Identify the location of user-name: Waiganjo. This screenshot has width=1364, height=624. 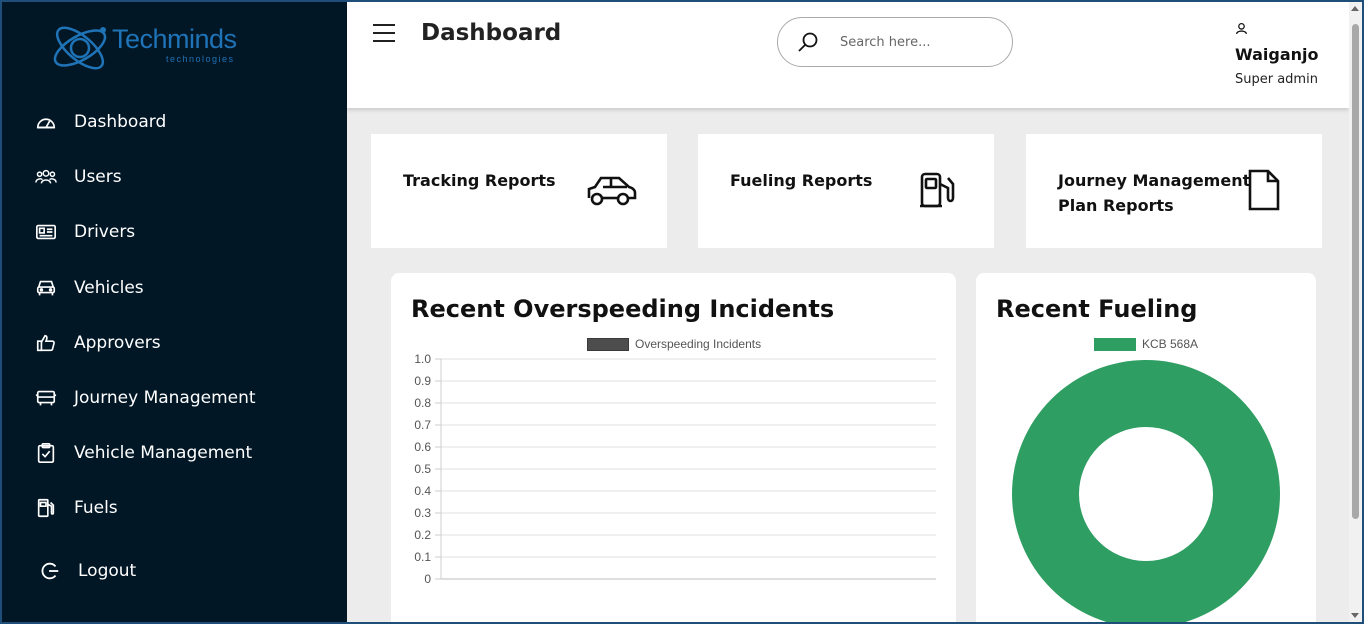
(1277, 54).